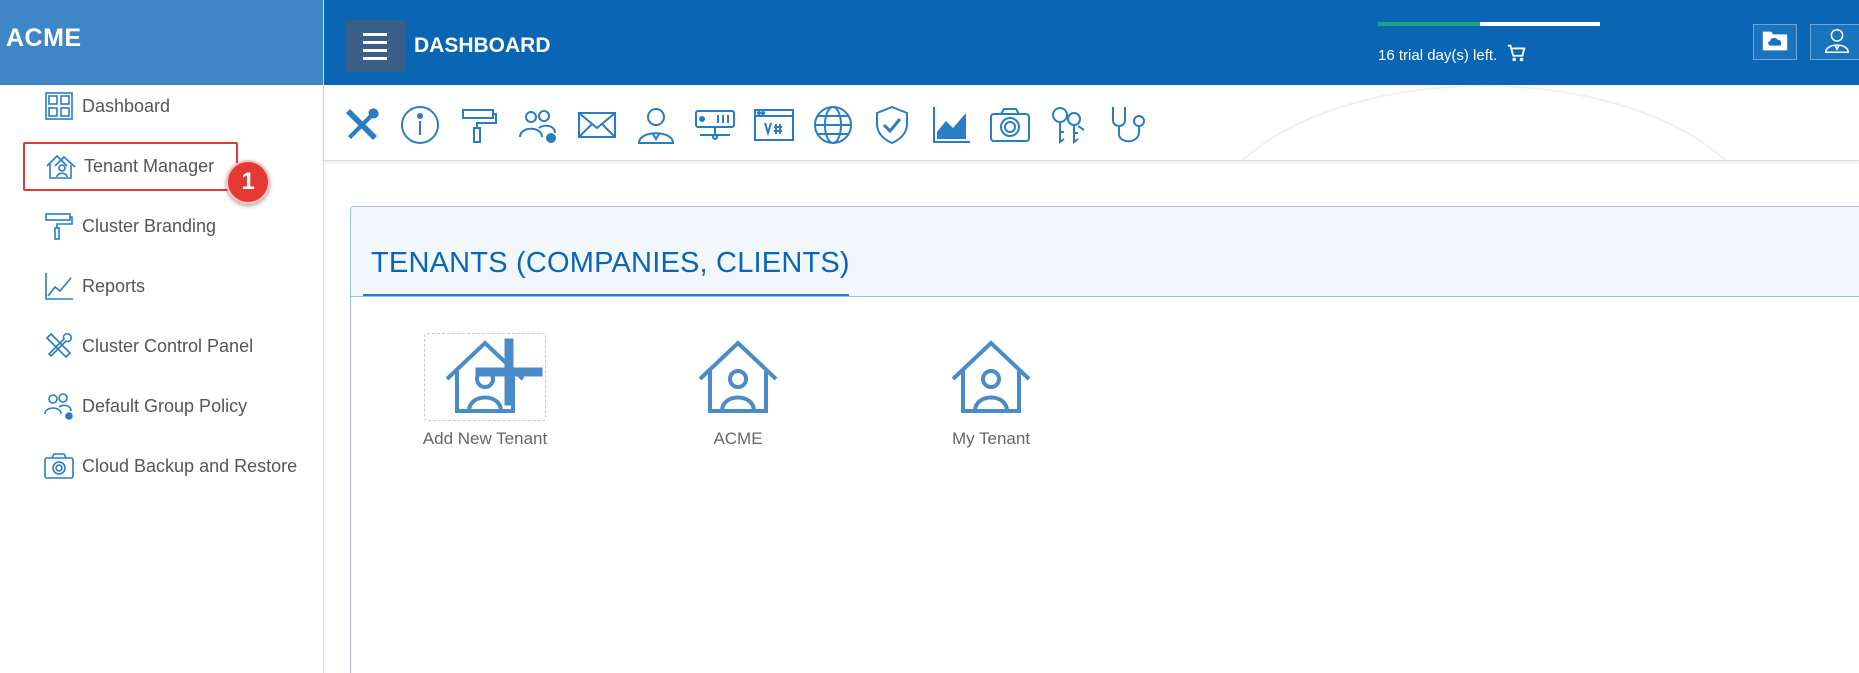 This screenshot has width=1859, height=673. I want to click on web-window-icon, so click(774, 125).